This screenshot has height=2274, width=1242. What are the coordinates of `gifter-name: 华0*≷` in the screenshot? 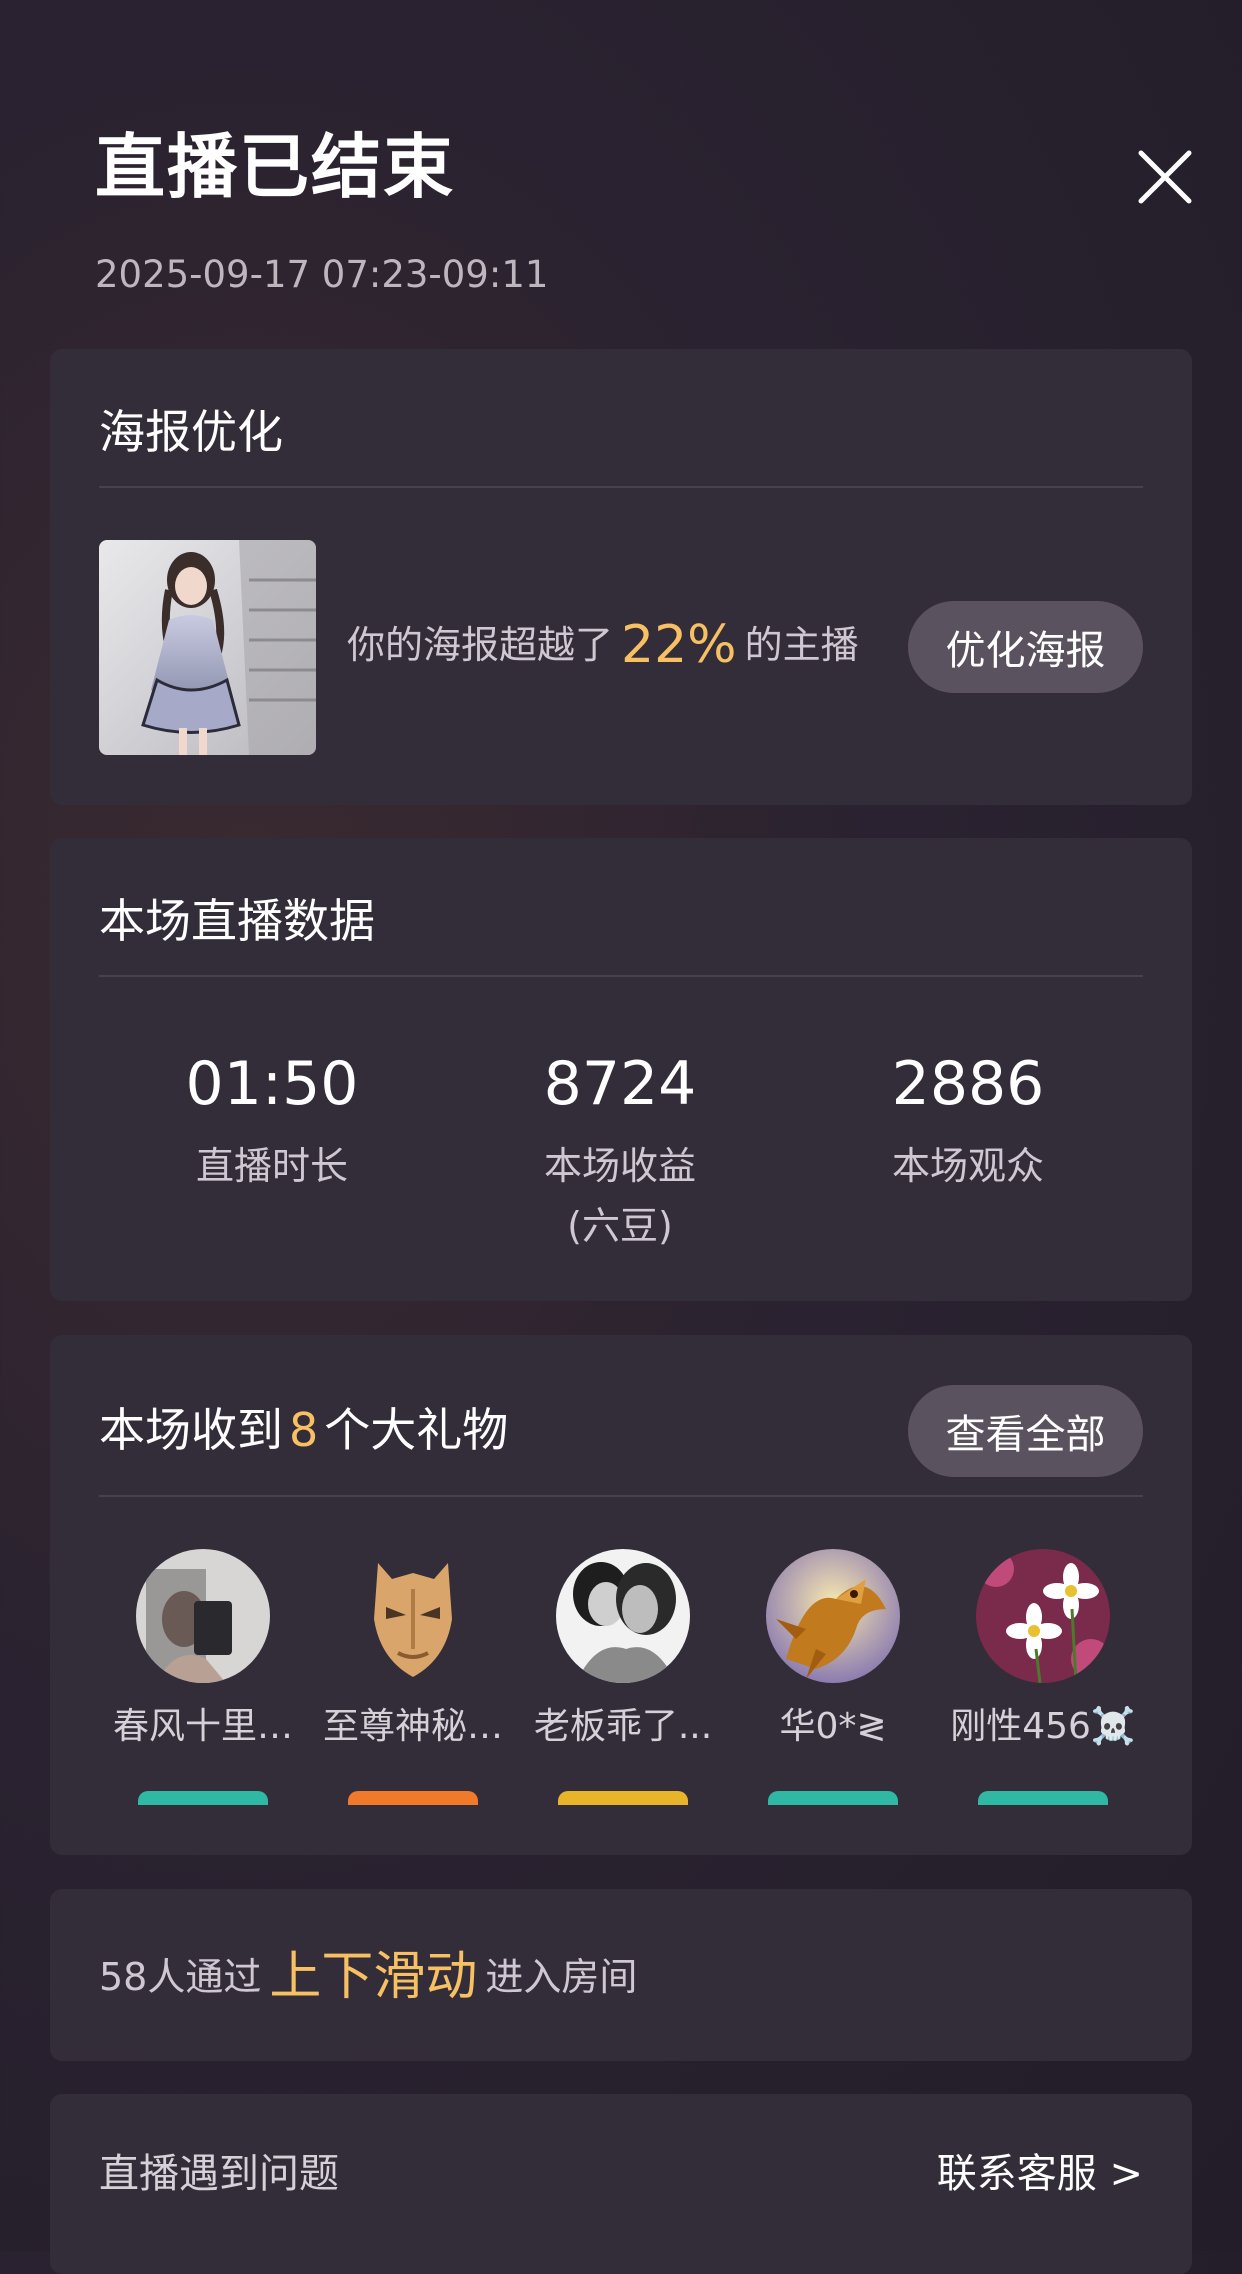 It's located at (833, 1726).